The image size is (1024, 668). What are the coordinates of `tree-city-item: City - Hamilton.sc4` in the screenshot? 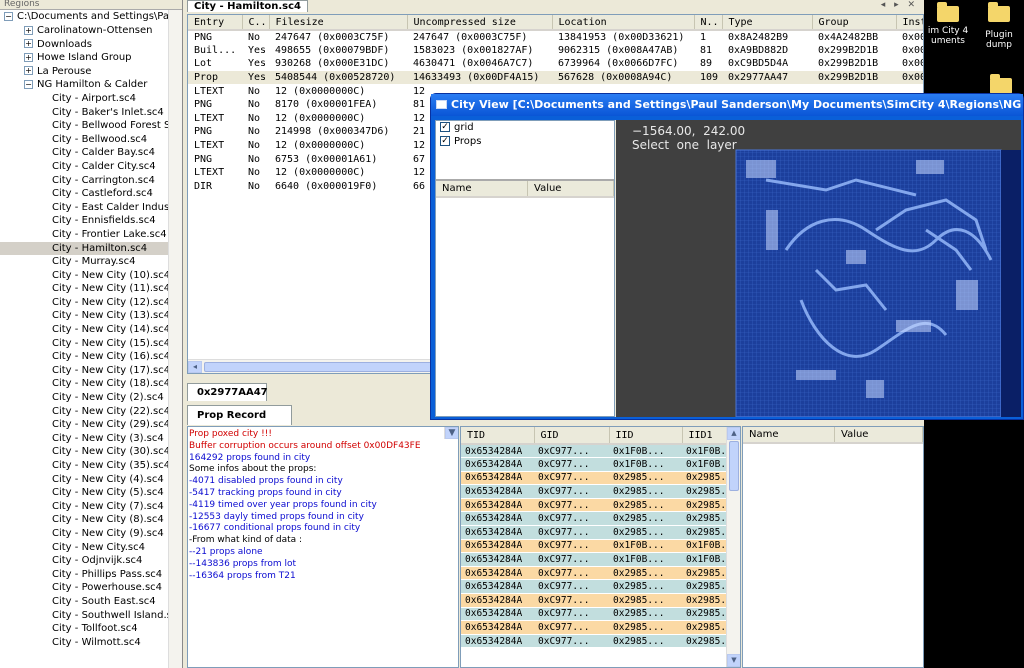 It's located at (91, 248).